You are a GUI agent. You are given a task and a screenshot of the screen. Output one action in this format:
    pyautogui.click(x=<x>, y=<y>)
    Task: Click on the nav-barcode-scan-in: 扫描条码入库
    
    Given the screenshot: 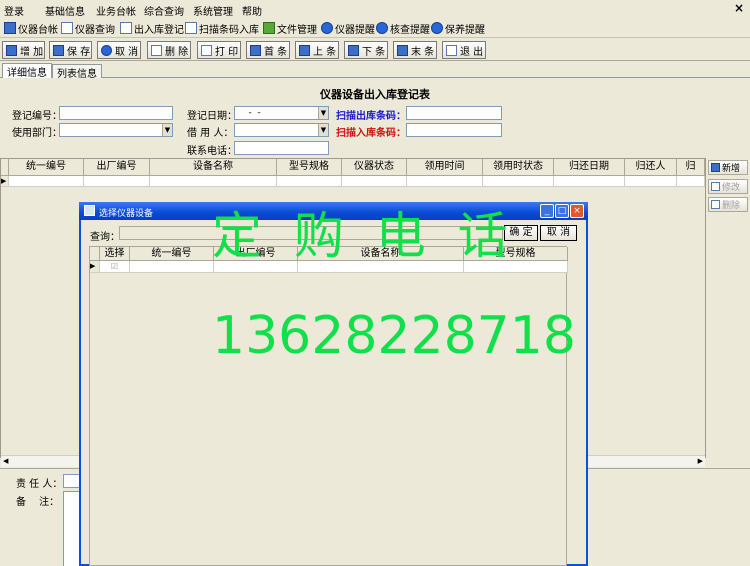 What is the action you would take?
    pyautogui.click(x=222, y=28)
    